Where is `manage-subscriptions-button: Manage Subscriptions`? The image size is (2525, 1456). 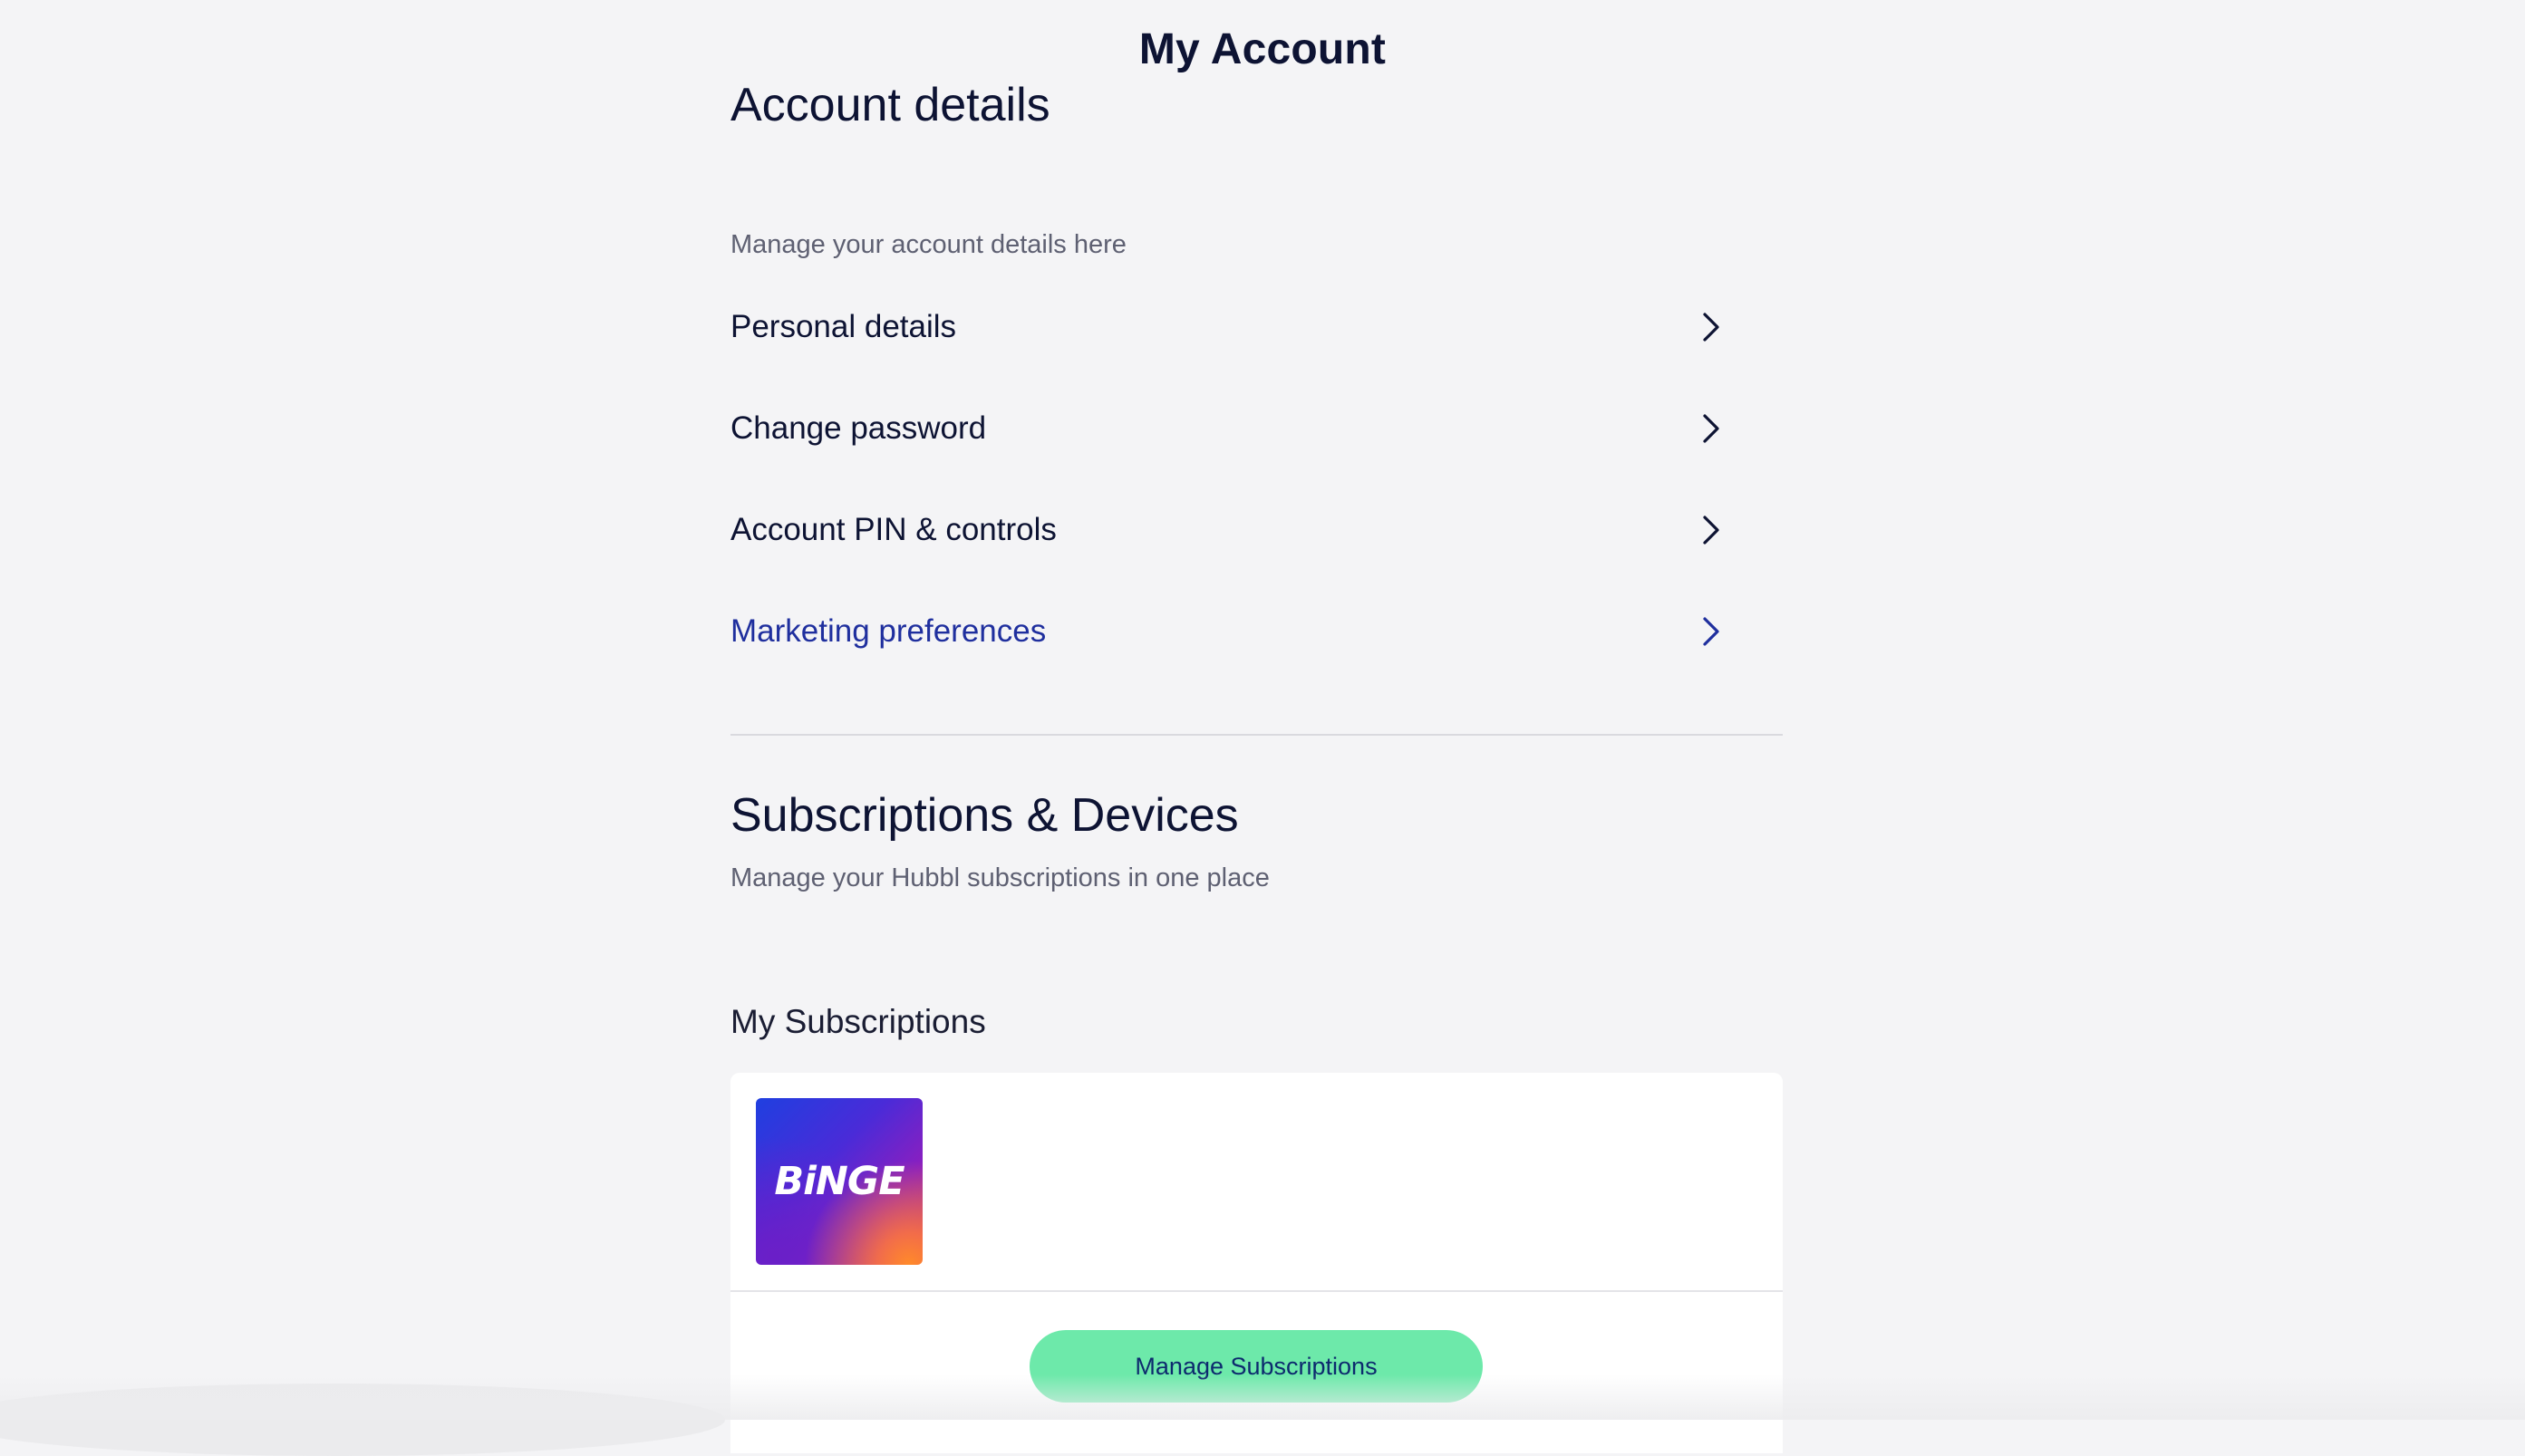
manage-subscriptions-button: Manage Subscriptions is located at coordinates (1256, 1366).